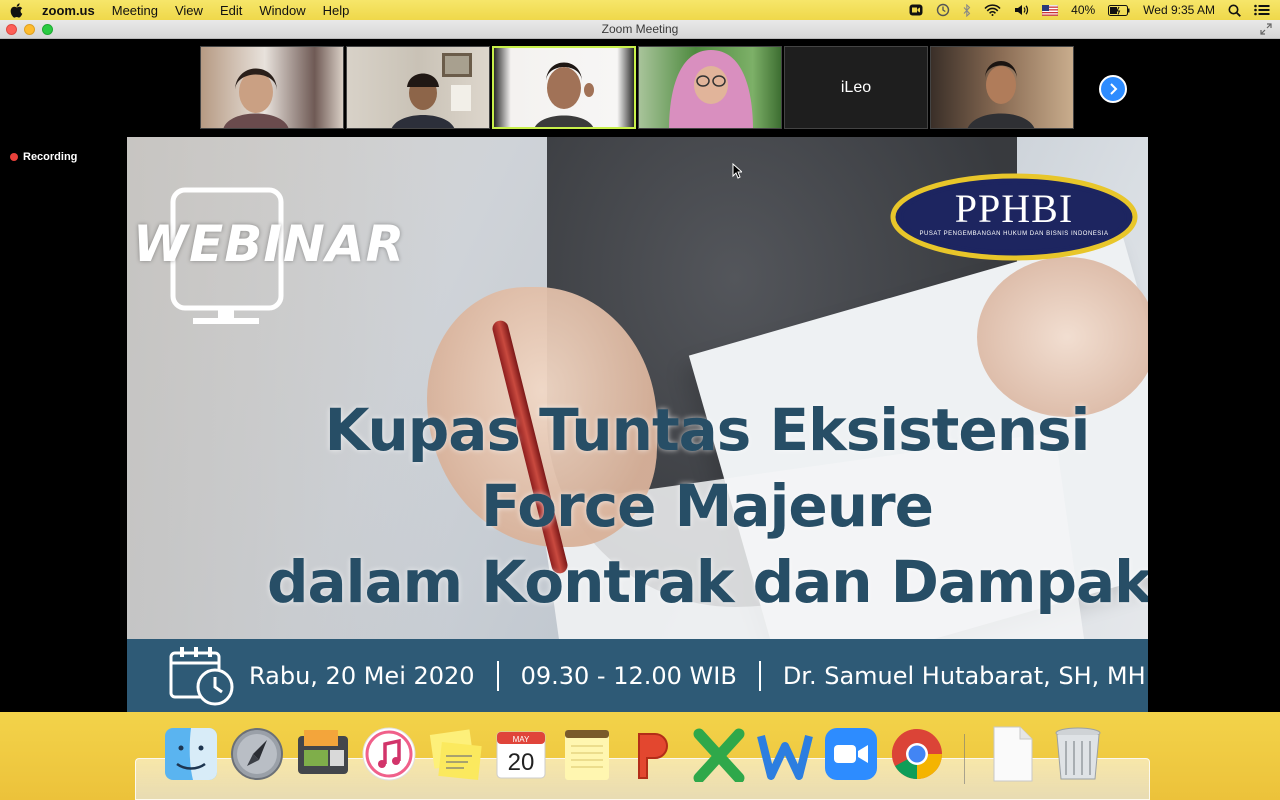  Describe the element at coordinates (1262, 10) in the screenshot. I see `notification-center-icon` at that location.